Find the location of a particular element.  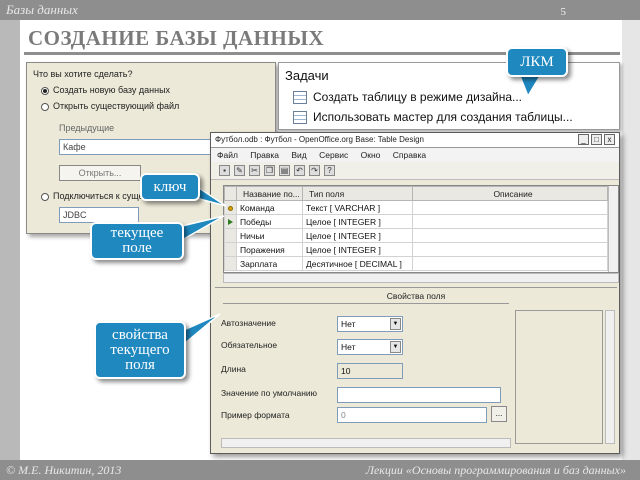

length-input: 10 is located at coordinates (370, 371).